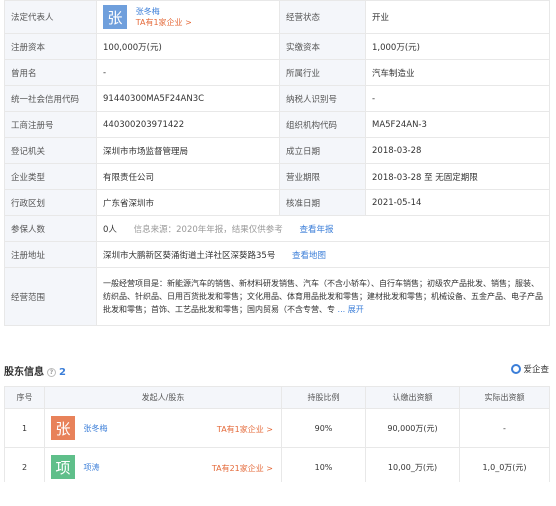  Describe the element at coordinates (322, 17) in the screenshot. I see `status-label: 经营状态` at that location.